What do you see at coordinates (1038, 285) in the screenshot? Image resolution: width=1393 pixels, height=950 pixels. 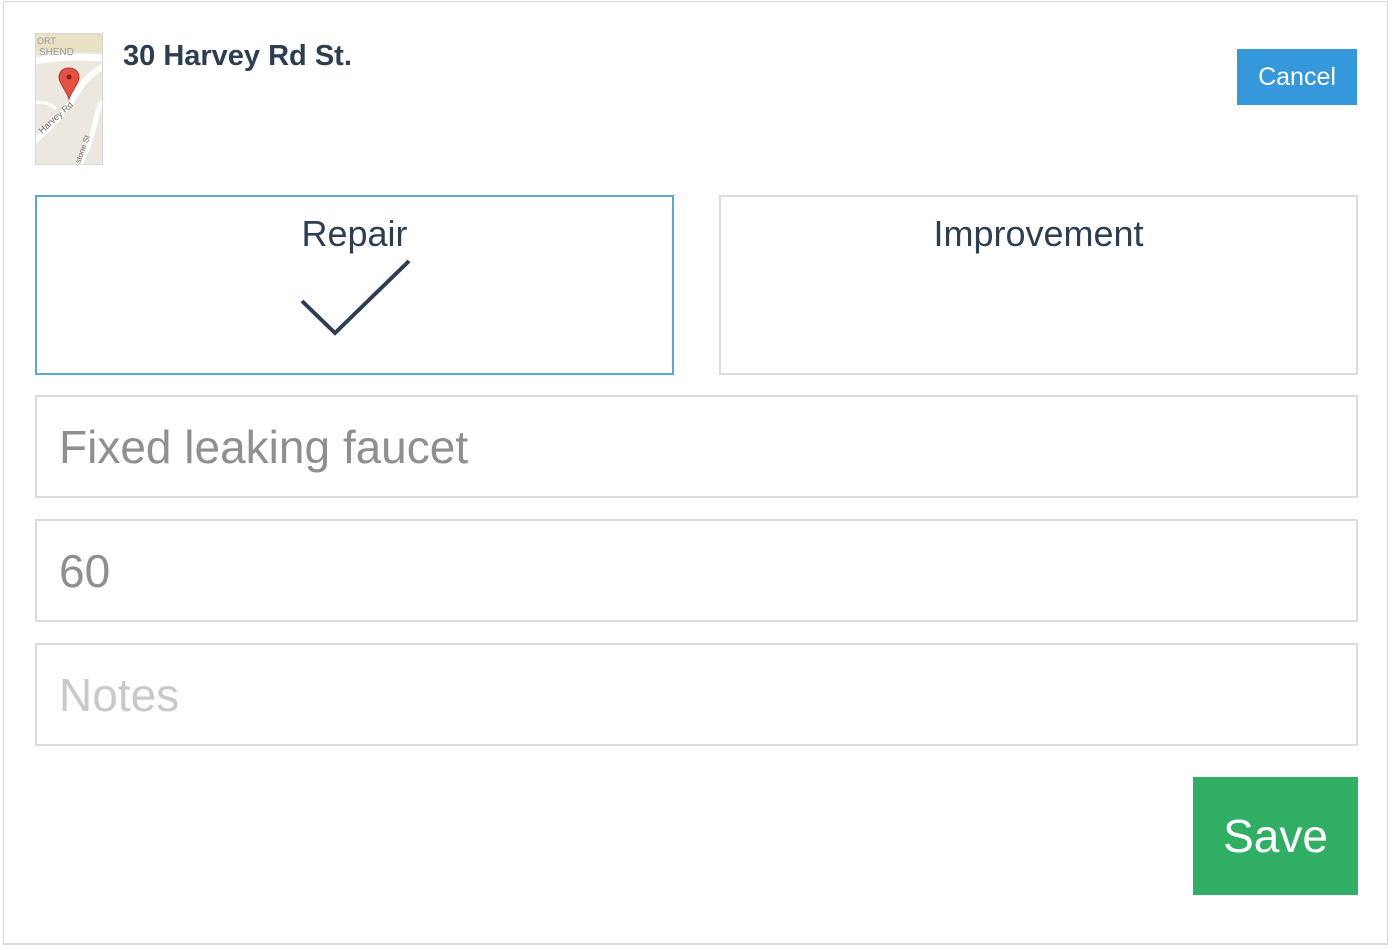 I see `type-option-improvement: Improvement` at bounding box center [1038, 285].